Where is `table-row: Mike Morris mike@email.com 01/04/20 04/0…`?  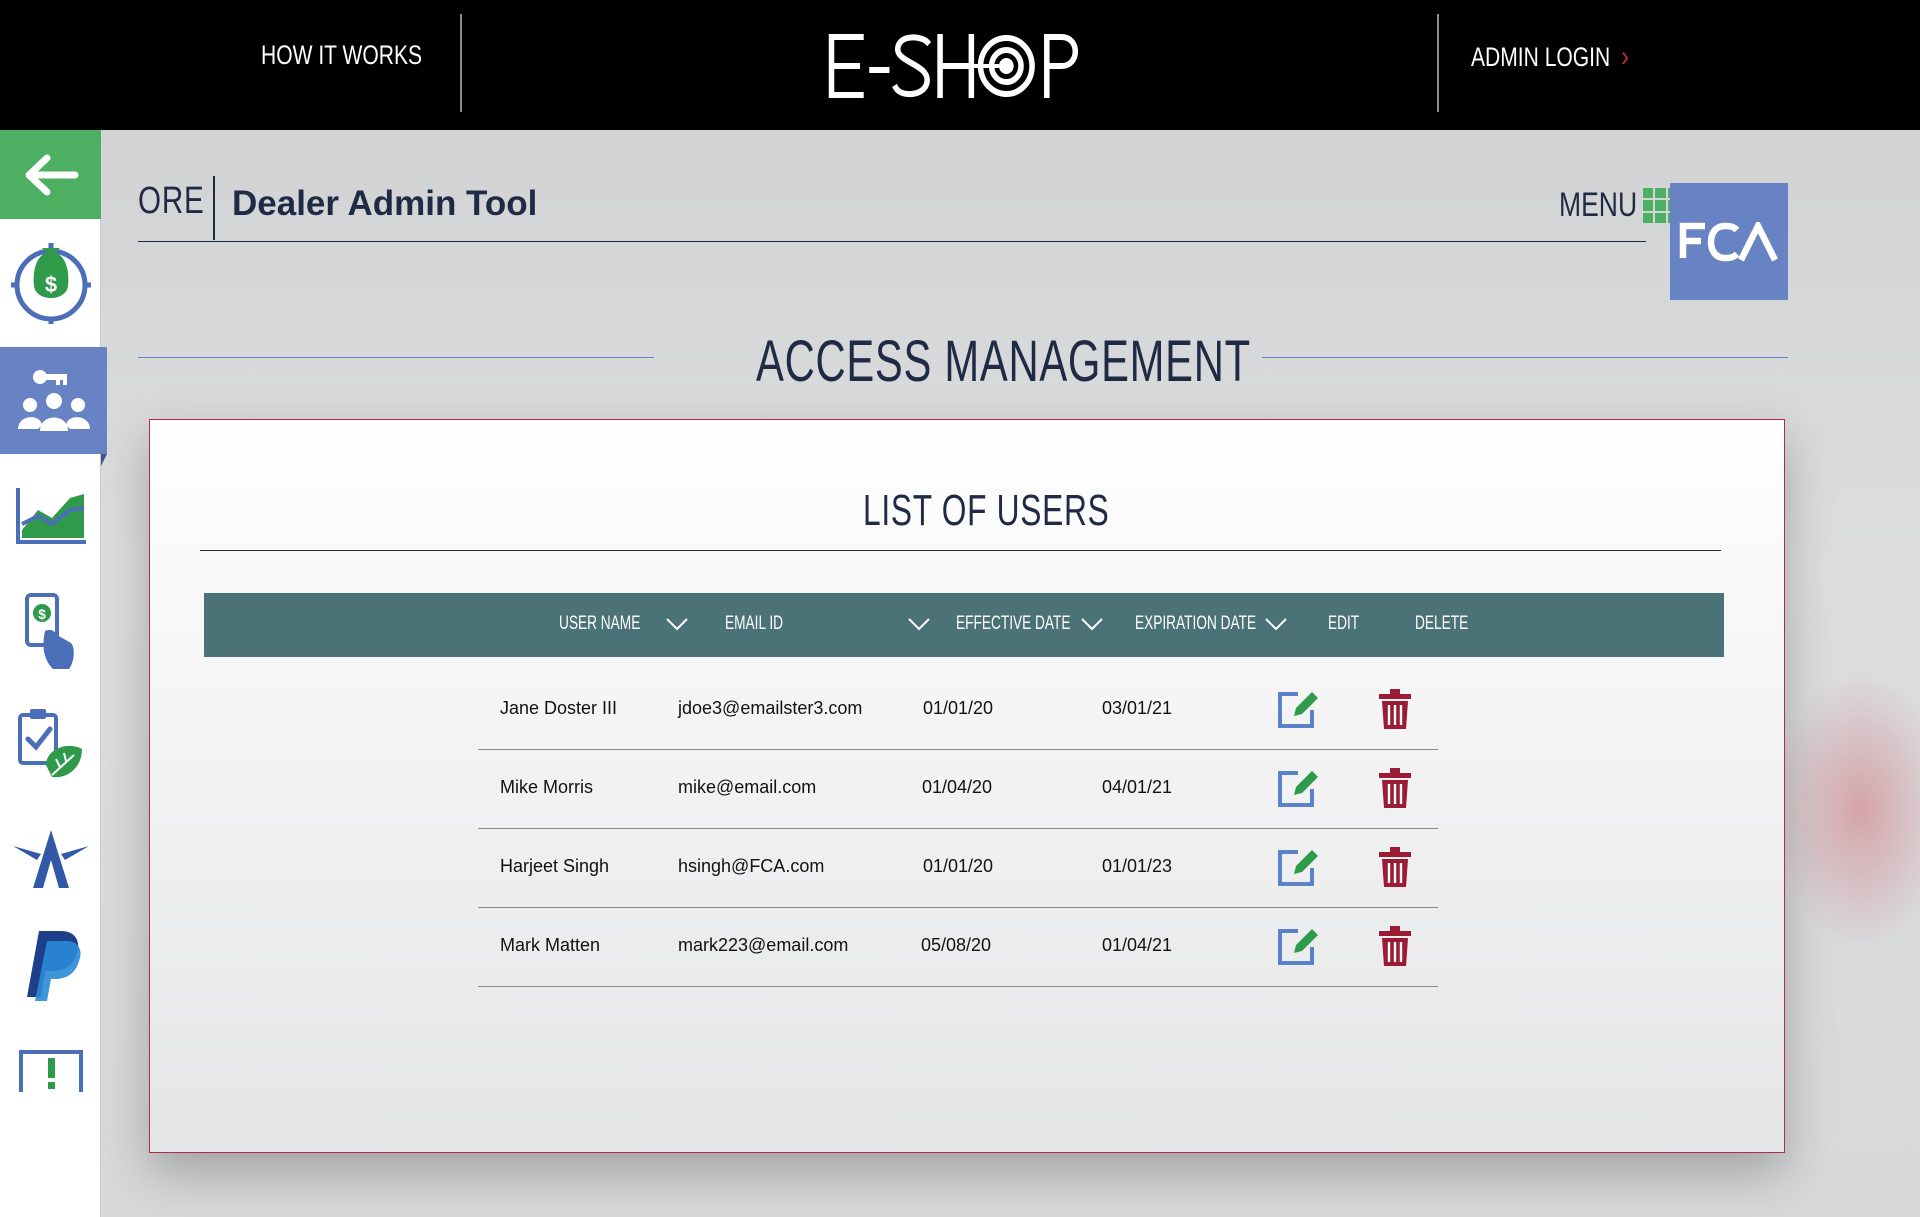 table-row: Mike Morris mike@email.com 01/04/20 04/0… is located at coordinates (958, 789).